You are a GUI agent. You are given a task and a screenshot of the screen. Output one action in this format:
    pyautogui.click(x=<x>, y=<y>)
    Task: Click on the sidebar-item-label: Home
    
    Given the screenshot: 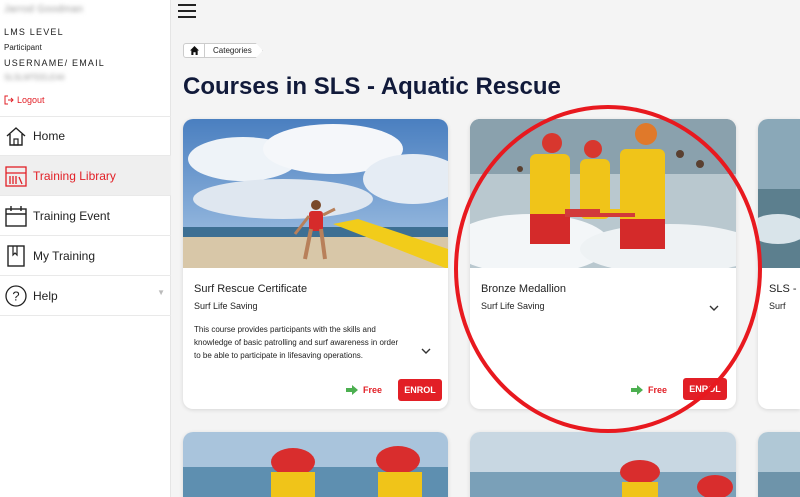 What is the action you would take?
    pyautogui.click(x=49, y=136)
    